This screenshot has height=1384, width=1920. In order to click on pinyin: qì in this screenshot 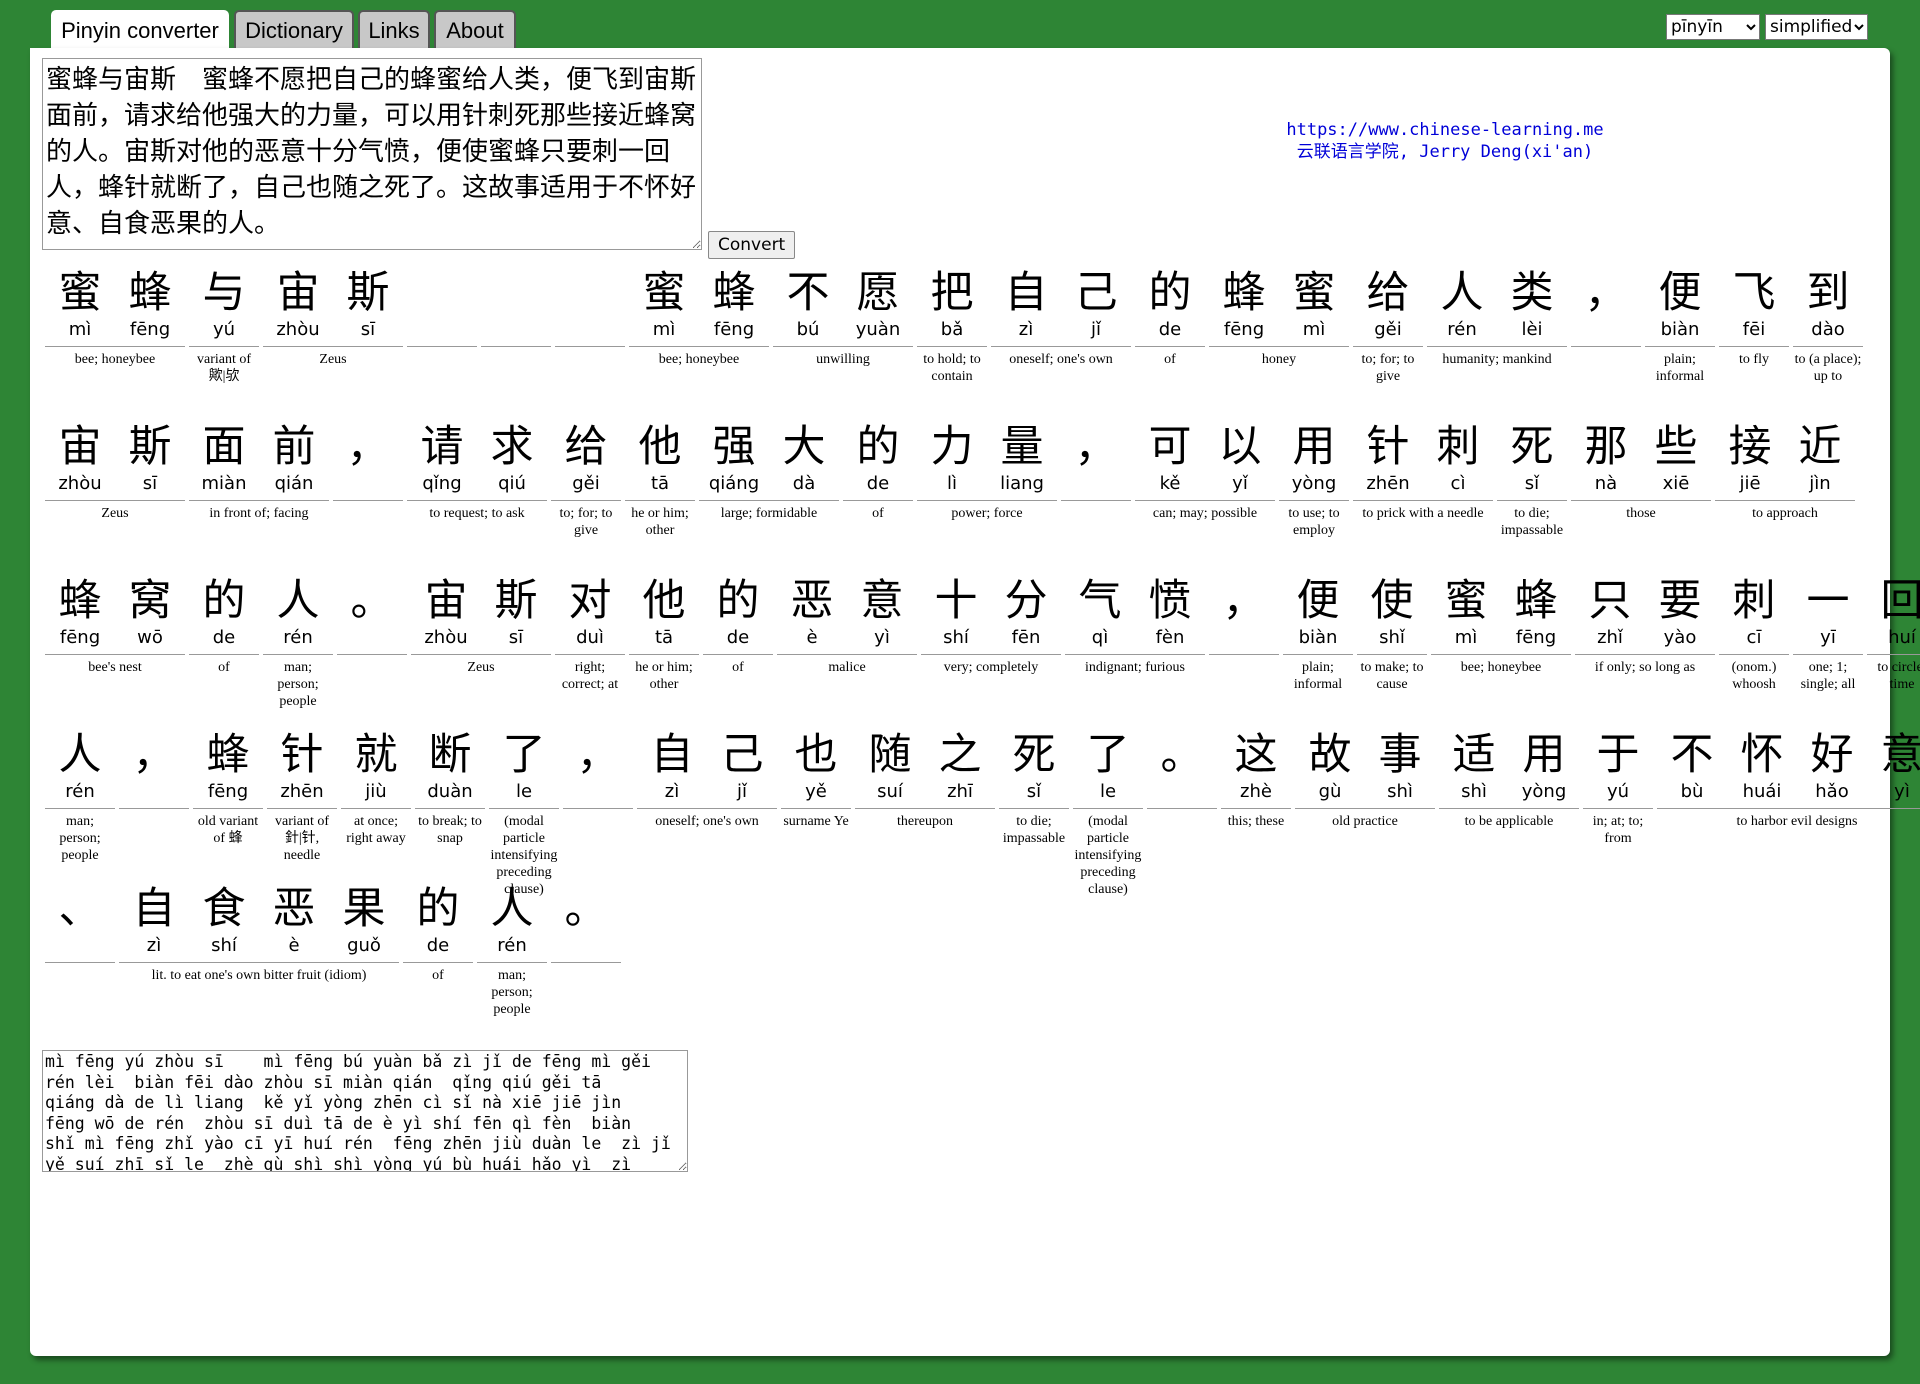, I will do `click(1100, 637)`.